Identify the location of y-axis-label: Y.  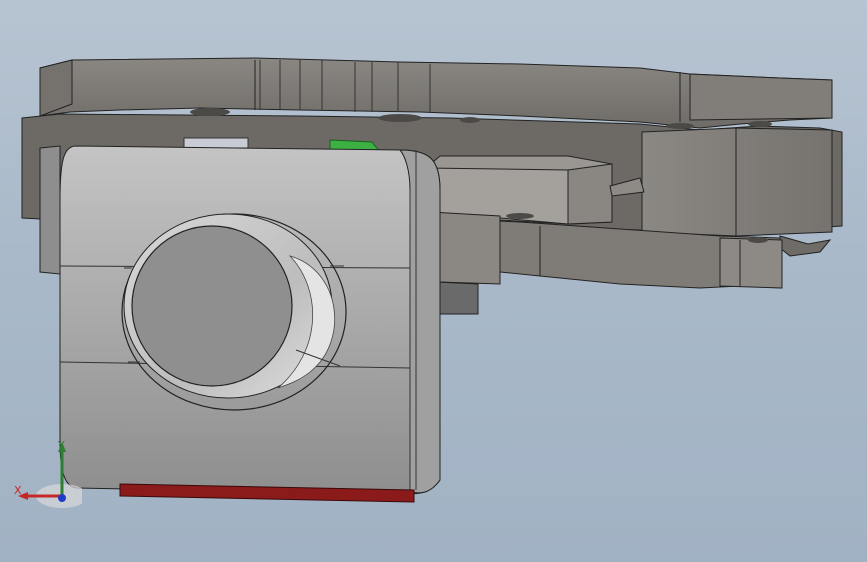
(61, 445).